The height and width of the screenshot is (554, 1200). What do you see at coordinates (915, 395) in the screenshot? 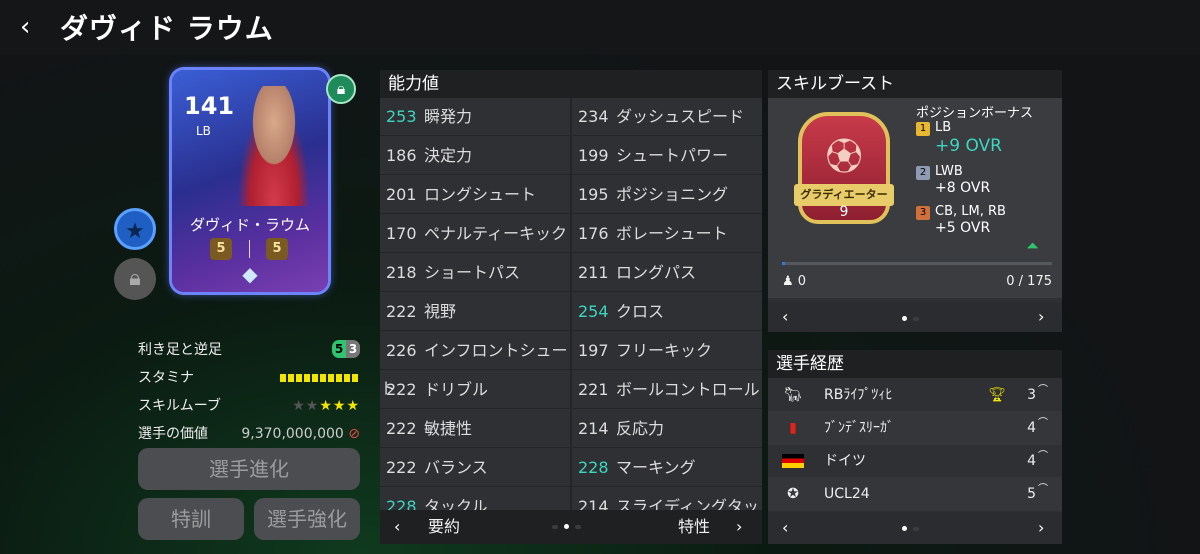
I see `career-row: 🐂︎ RBﾗｲﾌﾟﾂｨﾋ 🏆︎ 3 ⌒` at bounding box center [915, 395].